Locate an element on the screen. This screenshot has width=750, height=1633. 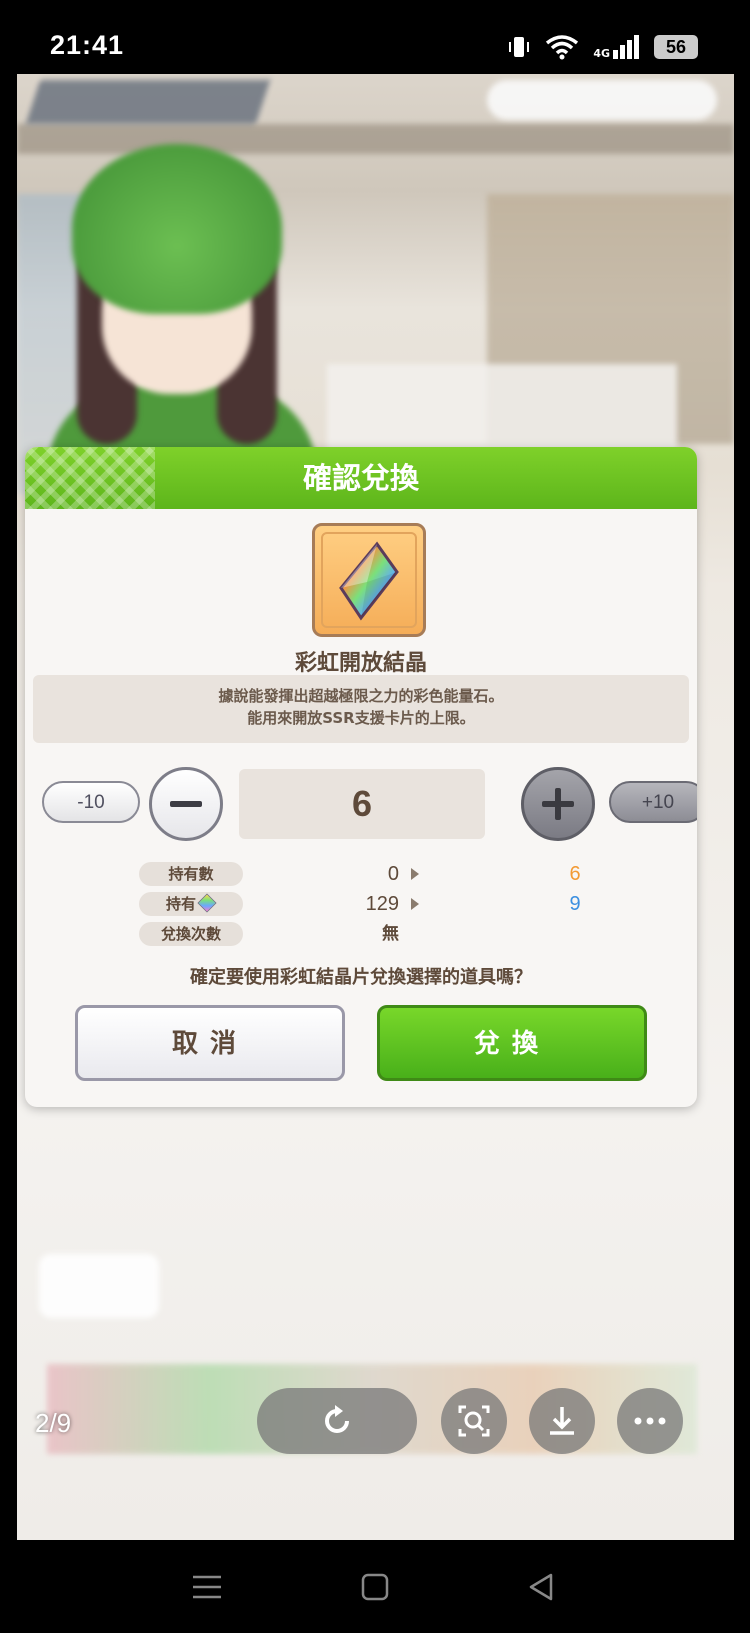
quantity-value: 6 is located at coordinates (362, 804).